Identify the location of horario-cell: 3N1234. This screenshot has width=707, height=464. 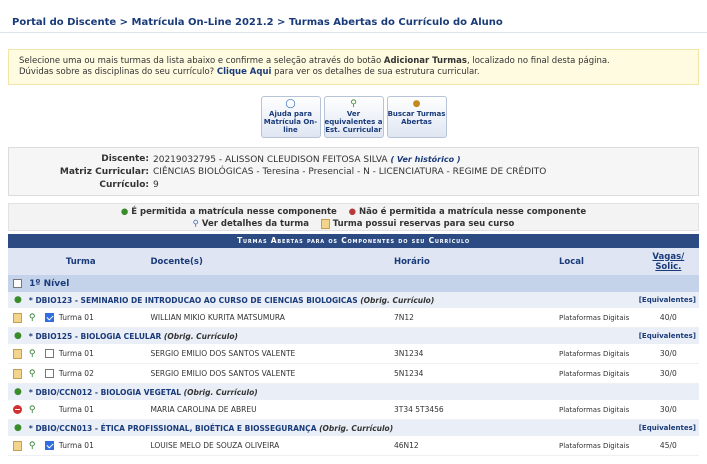
(475, 354).